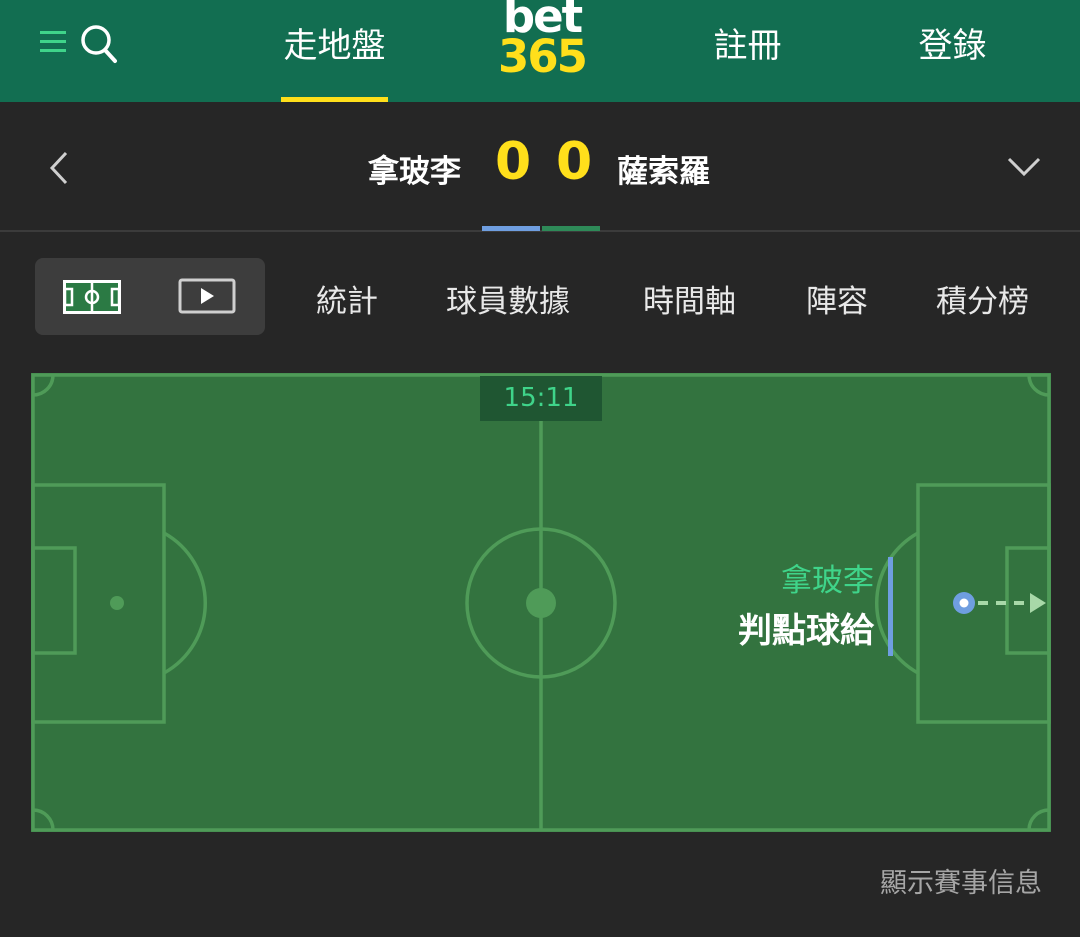 This screenshot has width=1080, height=937. Describe the element at coordinates (837, 298) in the screenshot. I see `tab-lineup: 陣容` at that location.